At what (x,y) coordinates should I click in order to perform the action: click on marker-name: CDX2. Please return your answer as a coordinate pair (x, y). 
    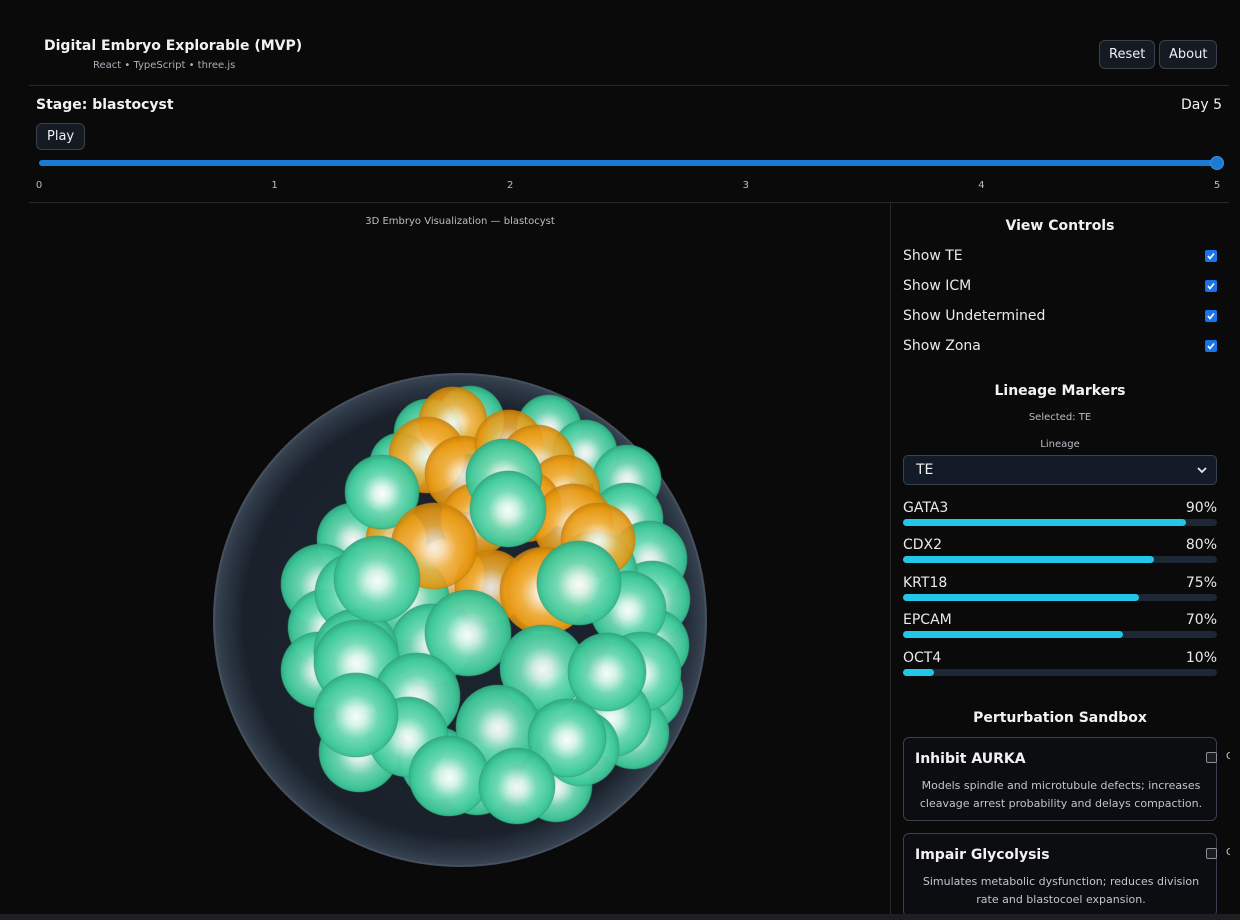
    Looking at the image, I should click on (923, 545).